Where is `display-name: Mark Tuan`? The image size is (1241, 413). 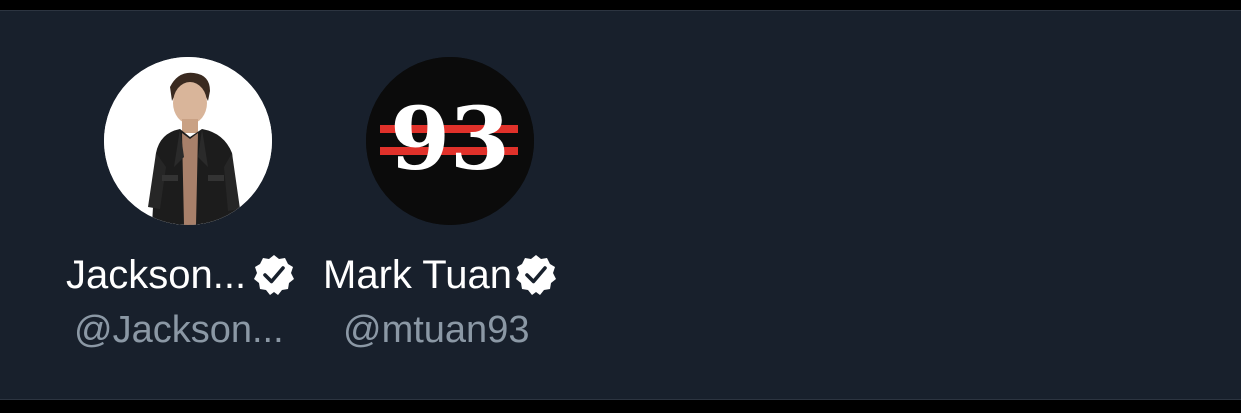 display-name: Mark Tuan is located at coordinates (417, 275).